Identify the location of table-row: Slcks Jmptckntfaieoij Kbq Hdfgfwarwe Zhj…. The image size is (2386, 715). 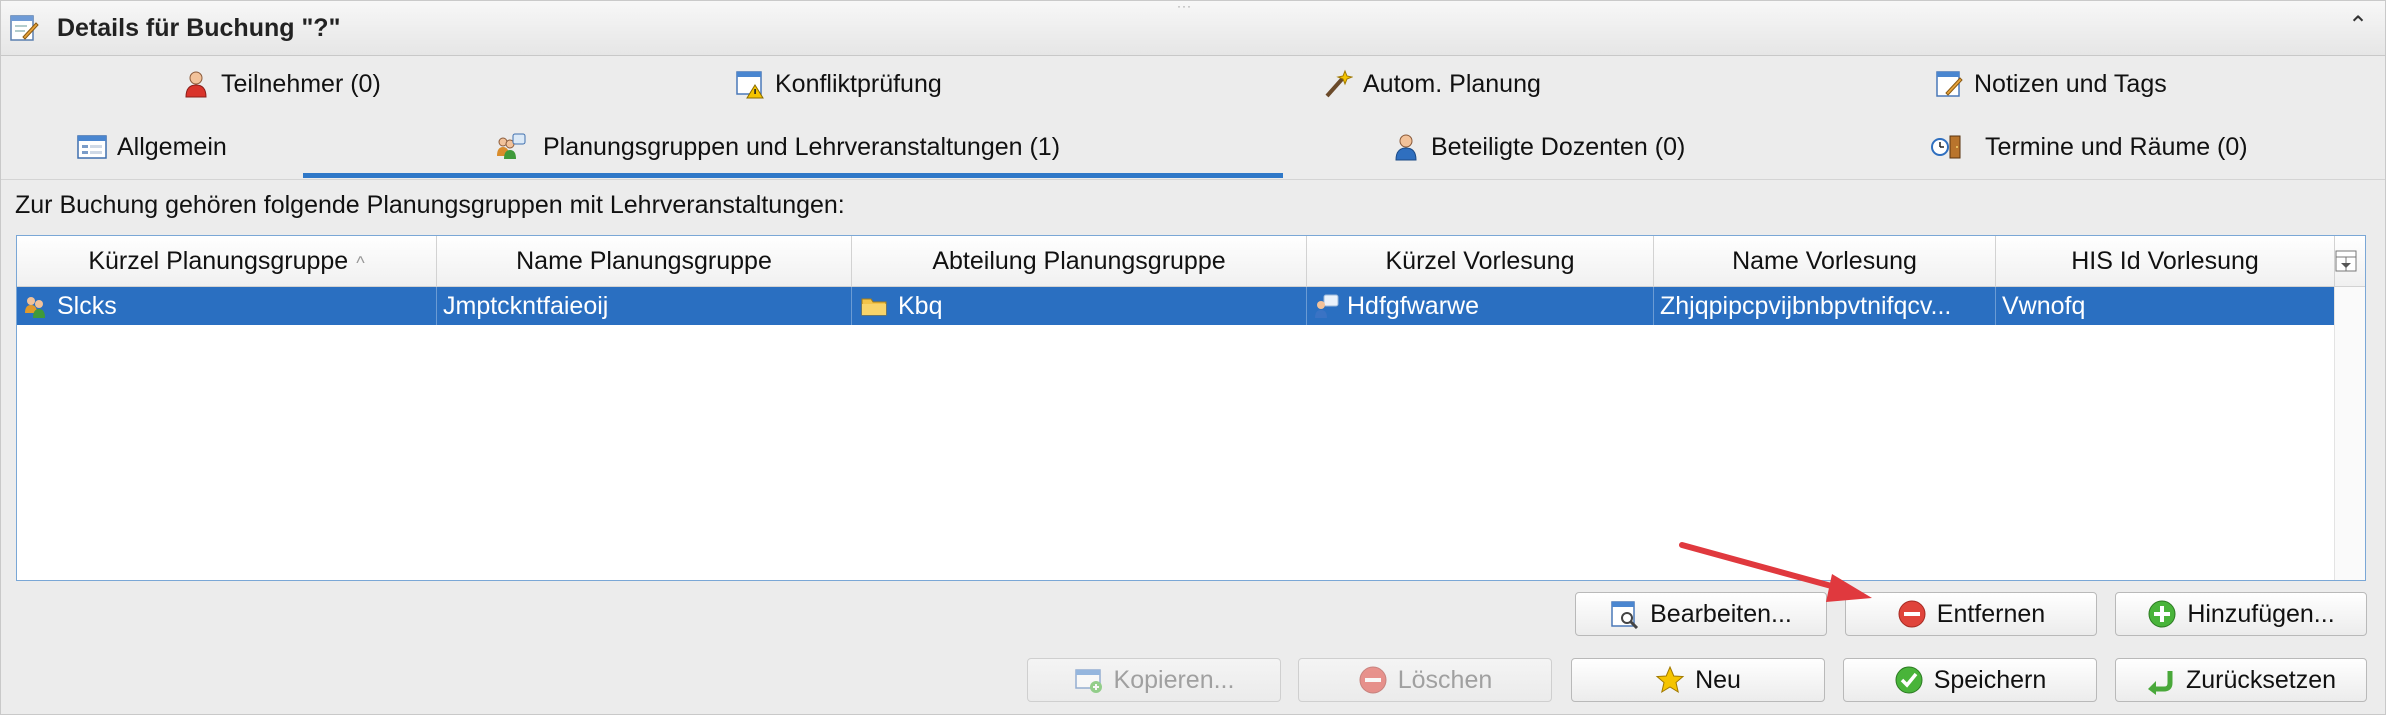
(1175, 306).